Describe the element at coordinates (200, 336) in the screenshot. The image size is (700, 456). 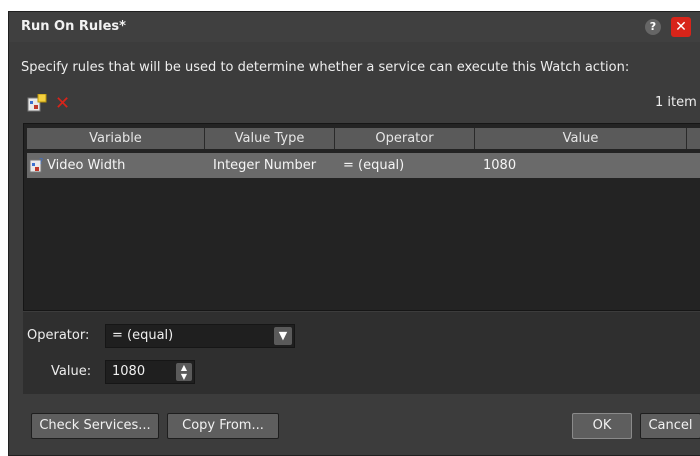
I see `operator-select: = (equal) ▼` at that location.